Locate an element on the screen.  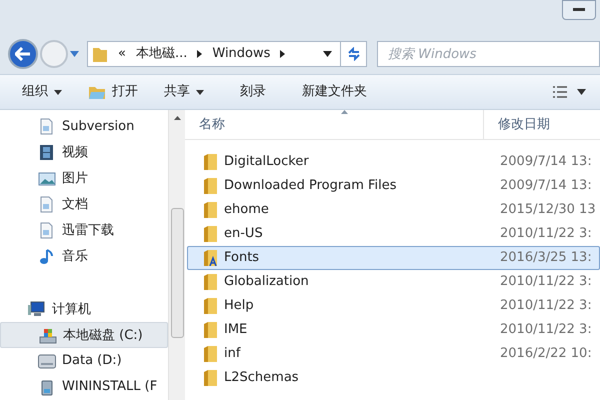
sidebar-item: 音乐 is located at coordinates (84, 257).